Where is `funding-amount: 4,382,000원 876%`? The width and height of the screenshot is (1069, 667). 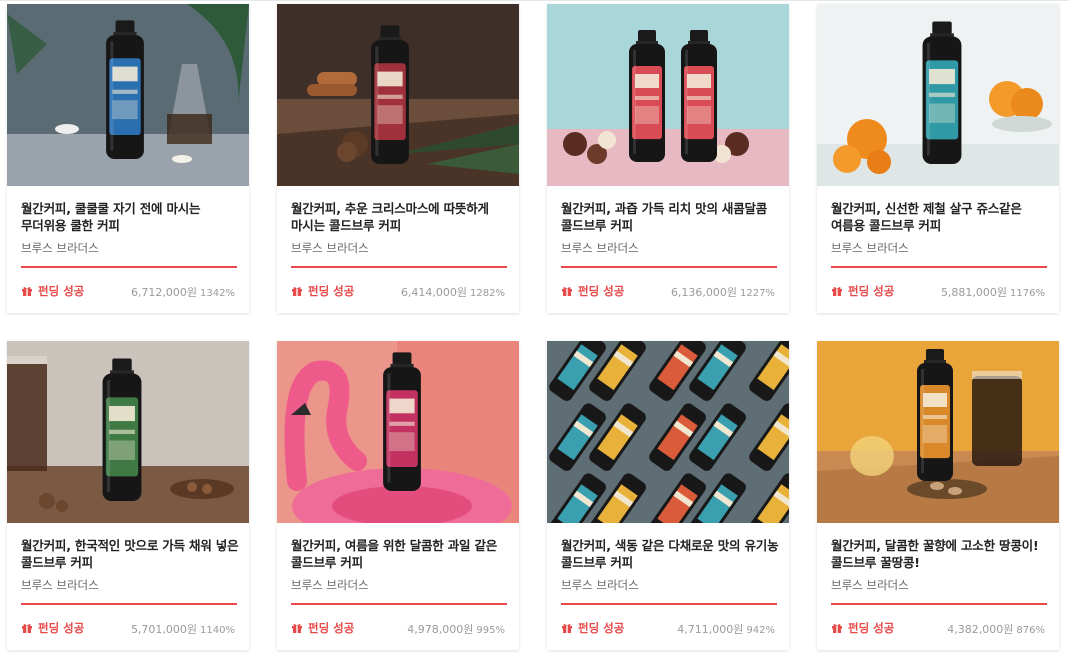
funding-amount: 4,382,000원 876% is located at coordinates (996, 629).